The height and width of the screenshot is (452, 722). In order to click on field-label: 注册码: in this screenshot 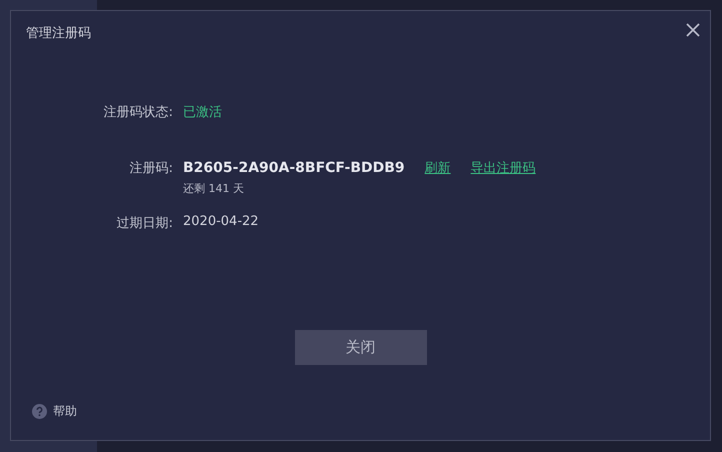, I will do `click(151, 168)`.